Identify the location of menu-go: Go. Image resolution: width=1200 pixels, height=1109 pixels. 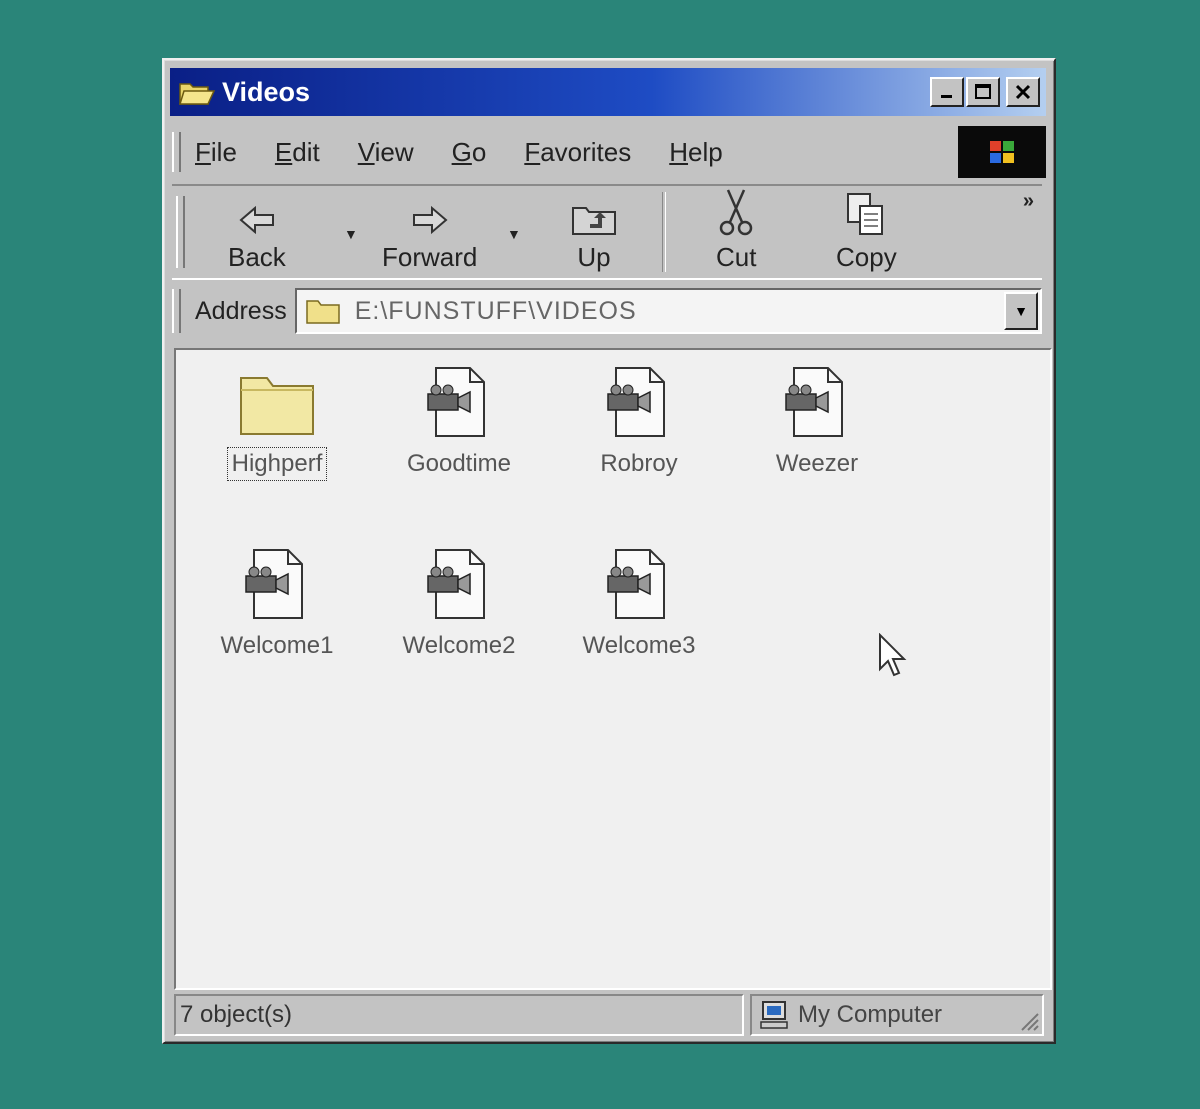
(469, 152).